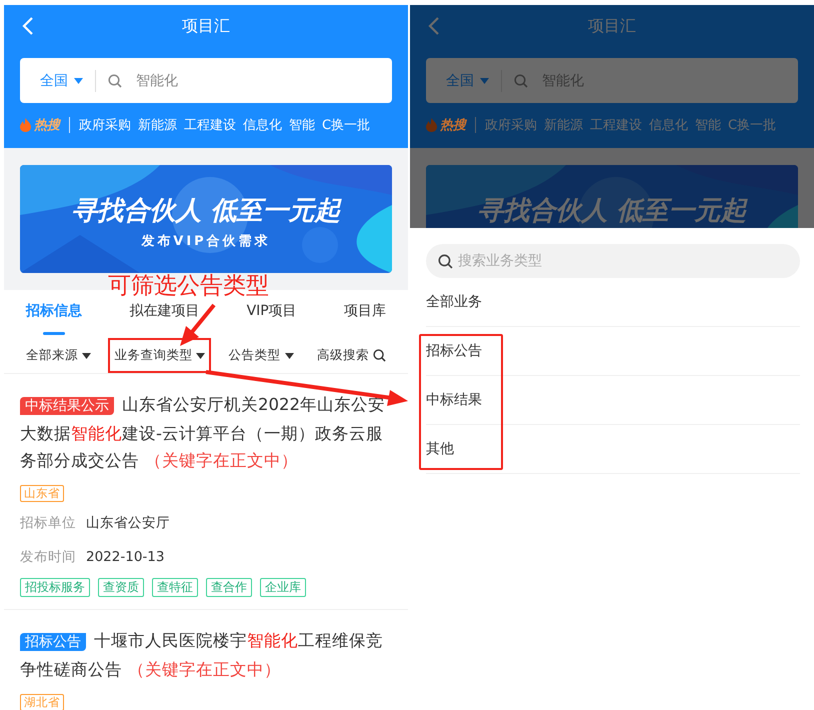 Image resolution: width=814 pixels, height=710 pixels. I want to click on search-field: 搜索业务类型, so click(613, 261).